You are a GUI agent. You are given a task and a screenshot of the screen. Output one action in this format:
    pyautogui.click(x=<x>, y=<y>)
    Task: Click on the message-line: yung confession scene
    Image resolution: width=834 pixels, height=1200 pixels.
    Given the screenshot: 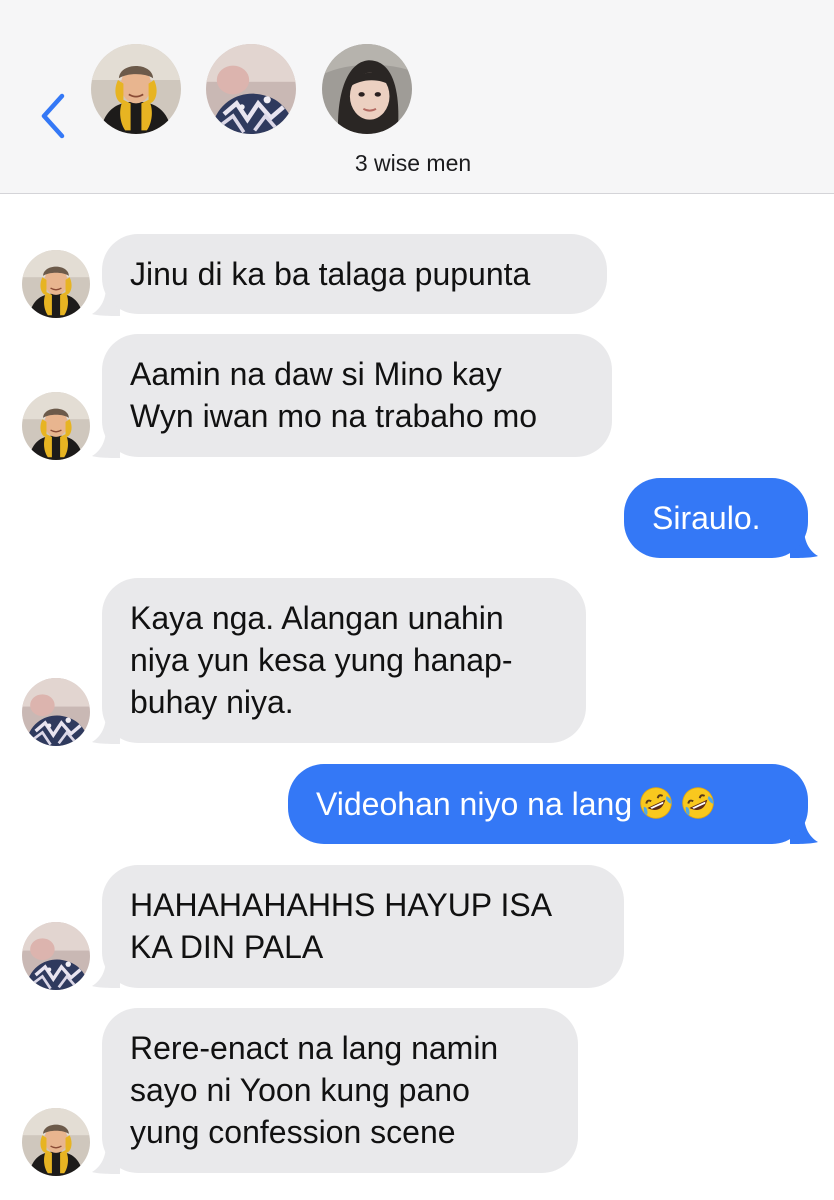 What is the action you would take?
    pyautogui.click(x=293, y=1132)
    